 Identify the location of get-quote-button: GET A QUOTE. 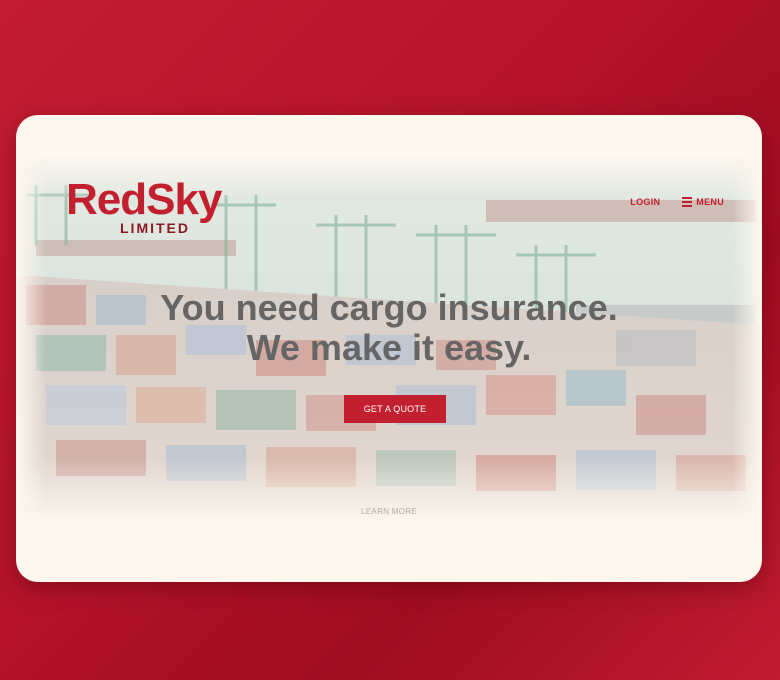
(395, 409).